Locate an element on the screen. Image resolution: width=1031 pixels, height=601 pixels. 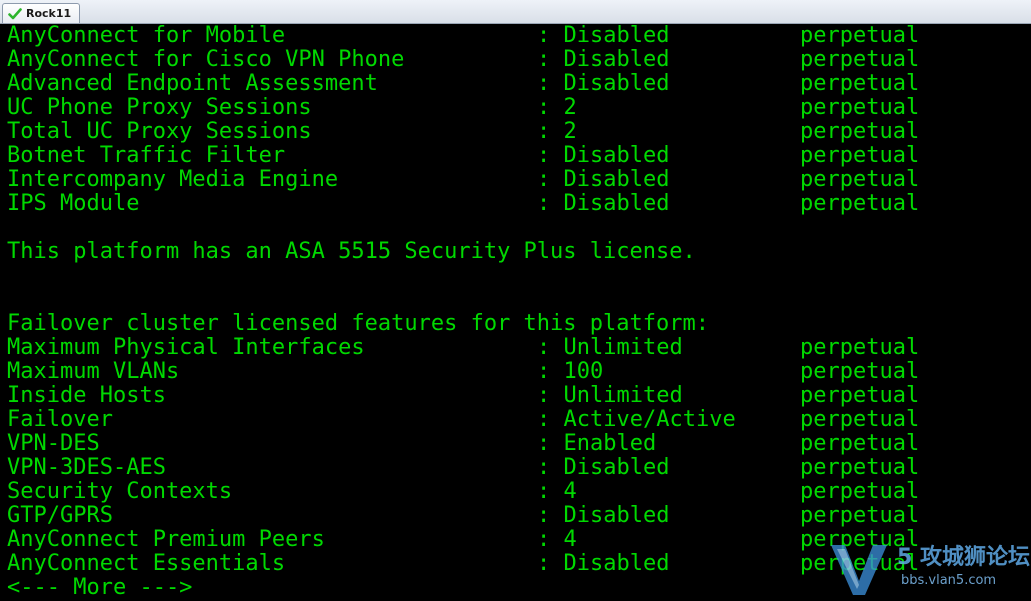
watermark-title: 5 攻城狮论坛 is located at coordinates (963, 557).